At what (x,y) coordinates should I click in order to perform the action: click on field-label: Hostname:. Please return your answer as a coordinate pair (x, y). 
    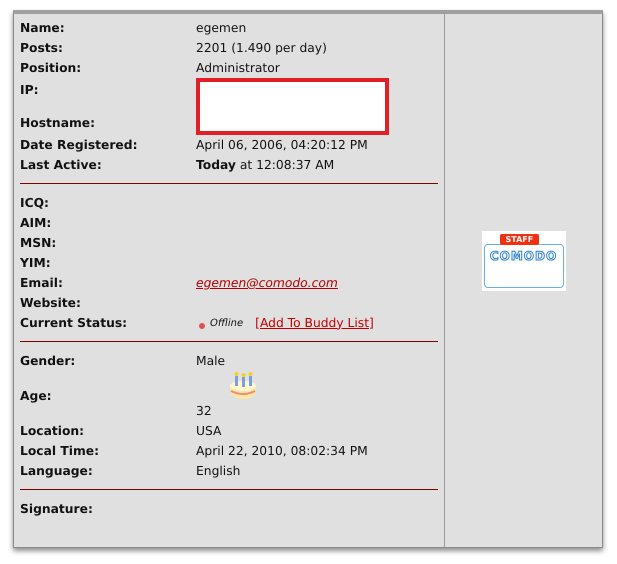
    Looking at the image, I should click on (58, 123).